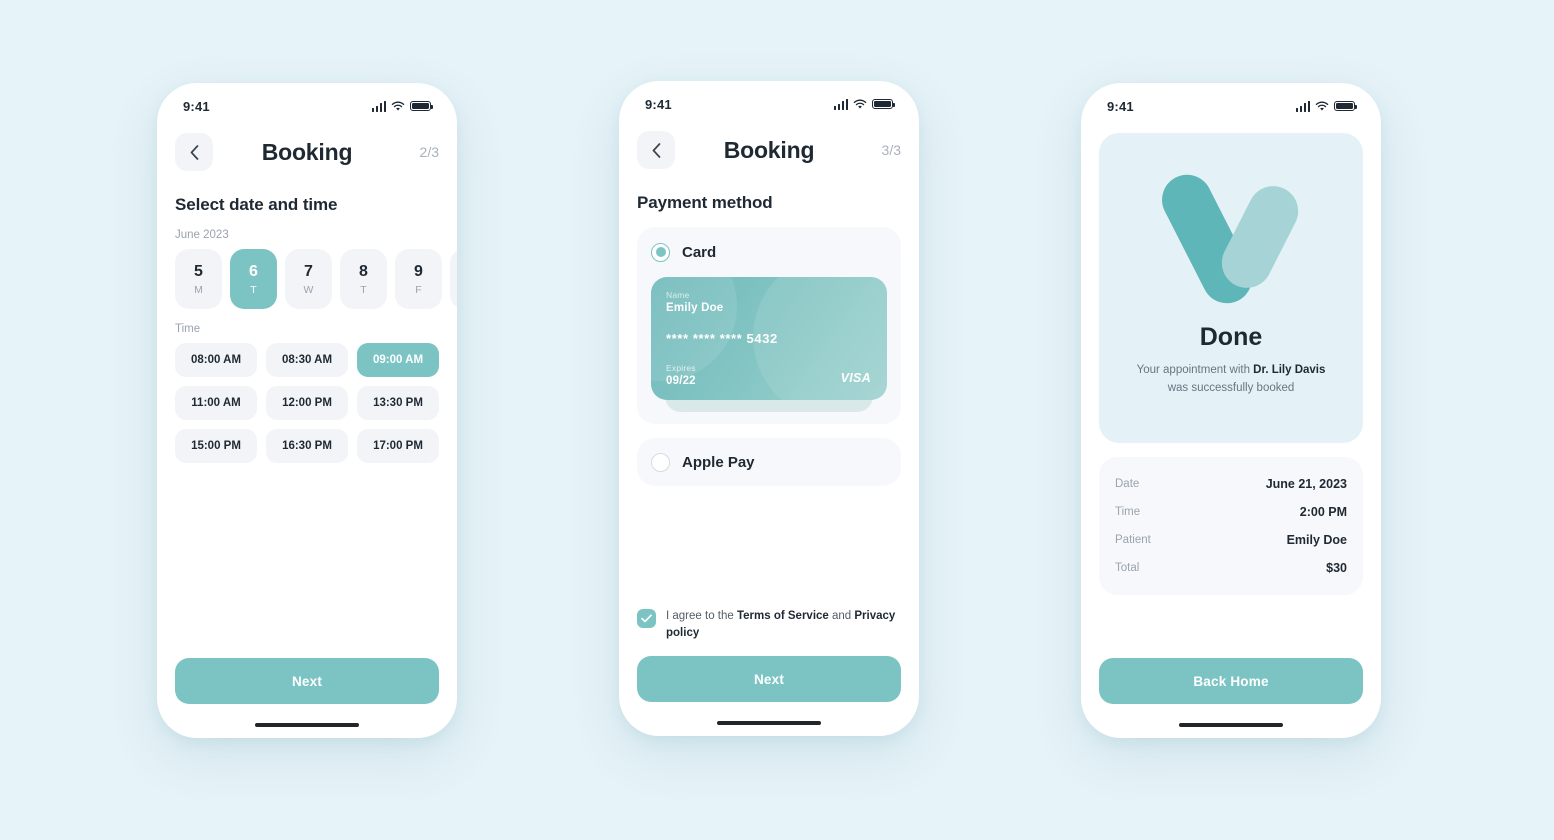 Image resolution: width=1554 pixels, height=840 pixels. Describe the element at coordinates (660, 462) in the screenshot. I see `radio-button-apple-pay` at that location.